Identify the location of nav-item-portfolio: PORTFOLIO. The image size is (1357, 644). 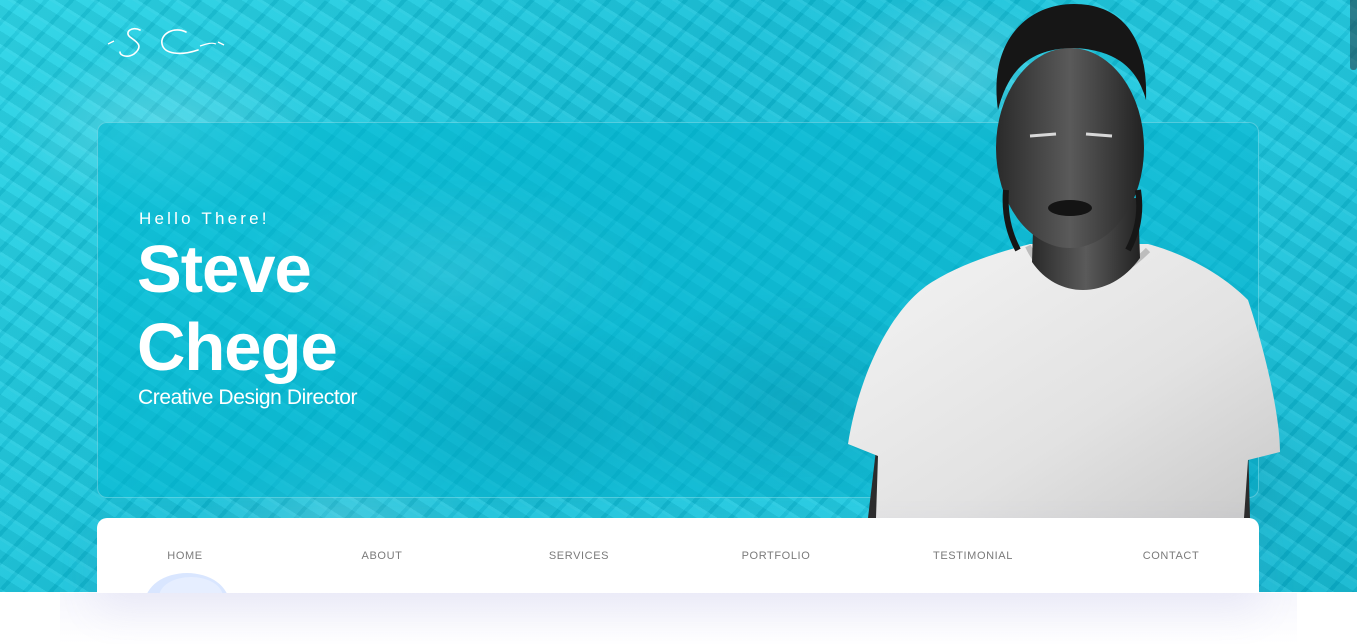
(776, 556).